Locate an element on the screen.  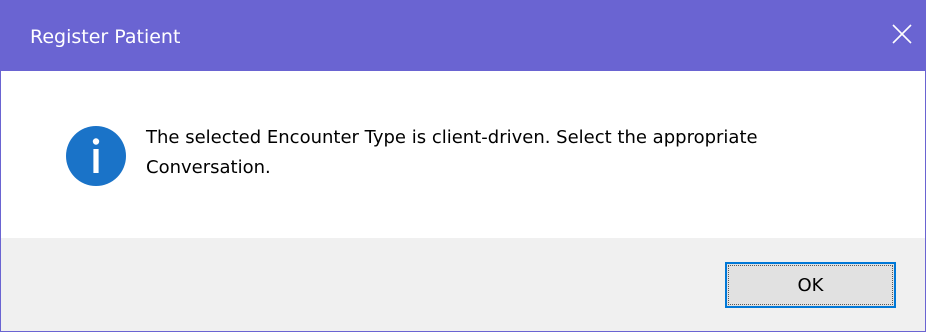
dialog-title: Register Patient is located at coordinates (105, 37).